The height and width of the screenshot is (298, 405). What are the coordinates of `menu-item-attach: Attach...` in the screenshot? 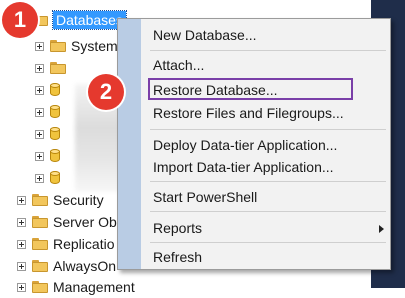 It's located at (178, 65).